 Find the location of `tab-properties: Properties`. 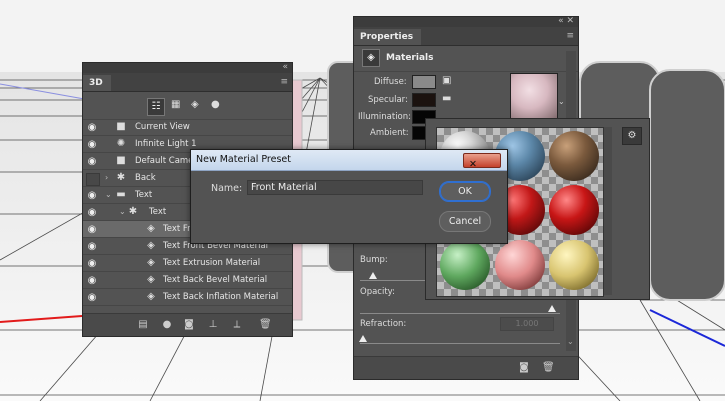

tab-properties: Properties is located at coordinates (388, 37).